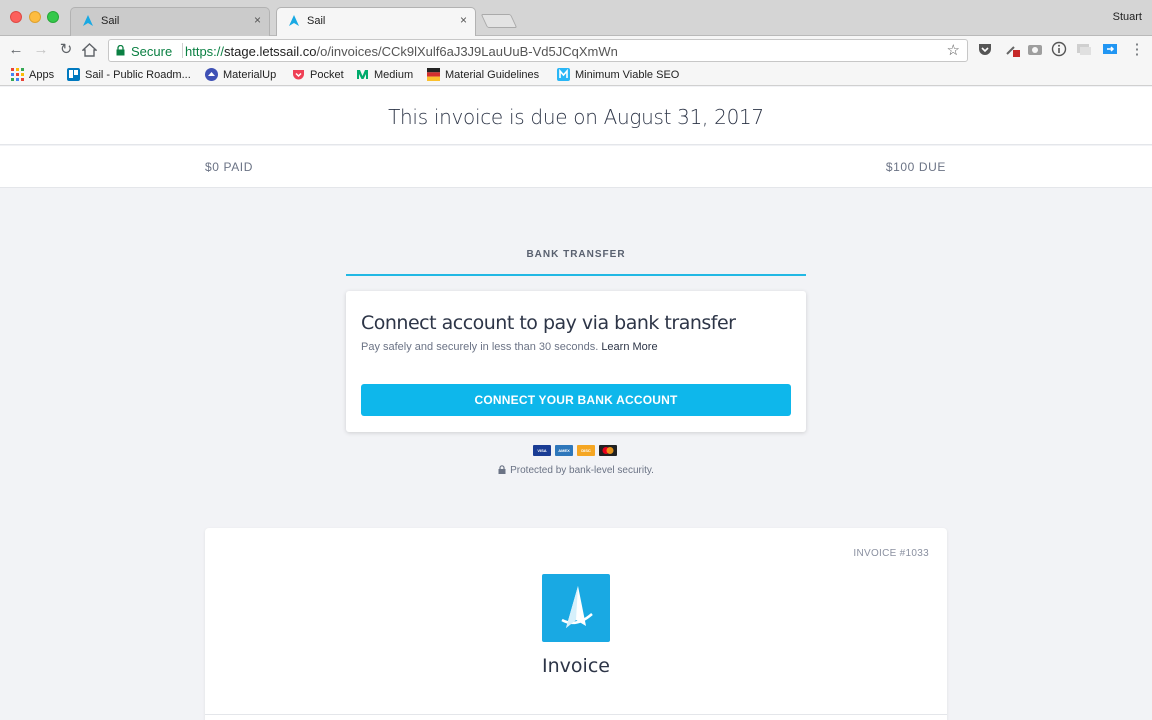 The image size is (1152, 720). What do you see at coordinates (170, 21) in the screenshot?
I see `browser-tab-1: Sail ×` at bounding box center [170, 21].